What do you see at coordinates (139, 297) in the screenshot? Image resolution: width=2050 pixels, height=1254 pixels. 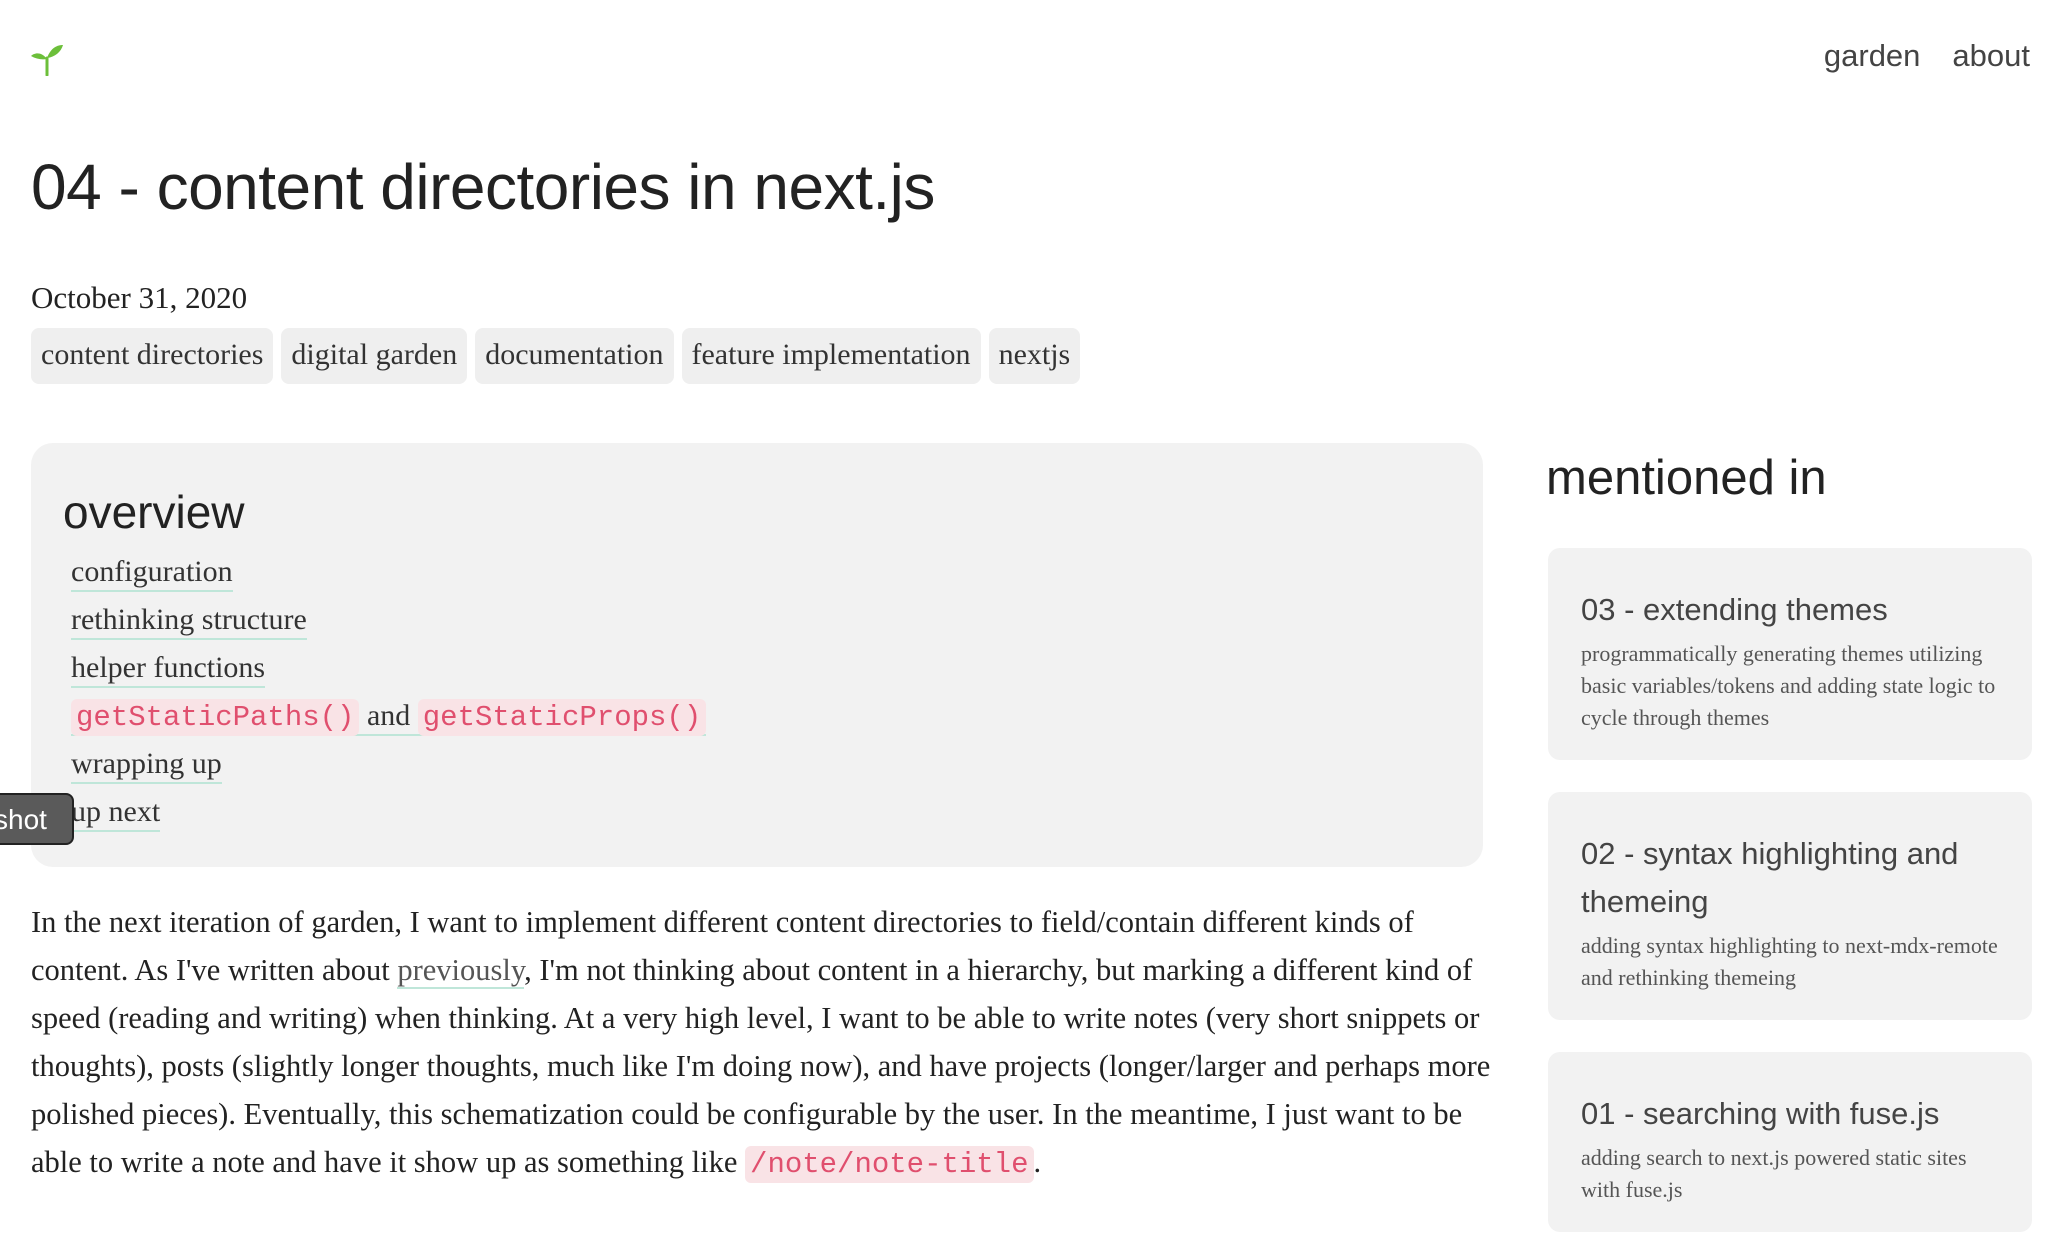 I see `post-date: October 31, 2020` at bounding box center [139, 297].